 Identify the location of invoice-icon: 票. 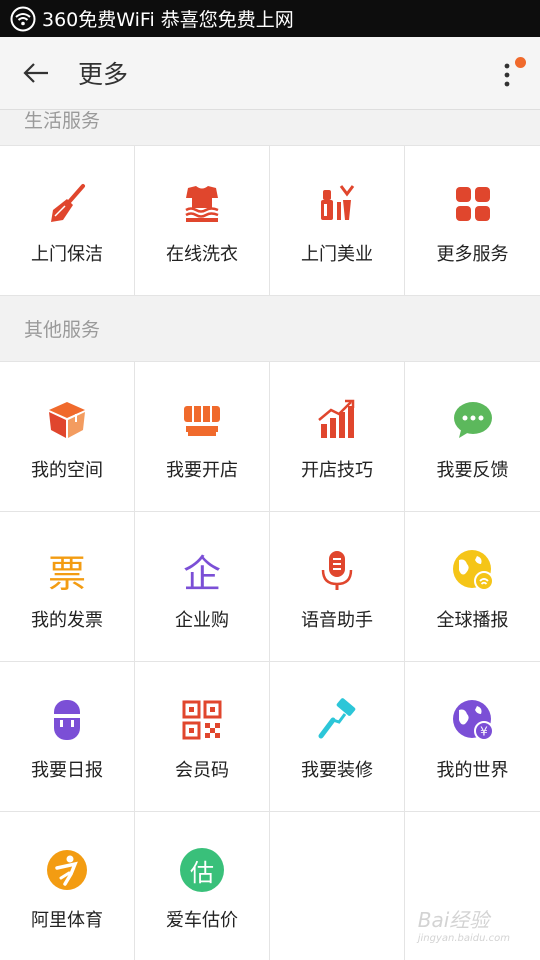
(67, 572).